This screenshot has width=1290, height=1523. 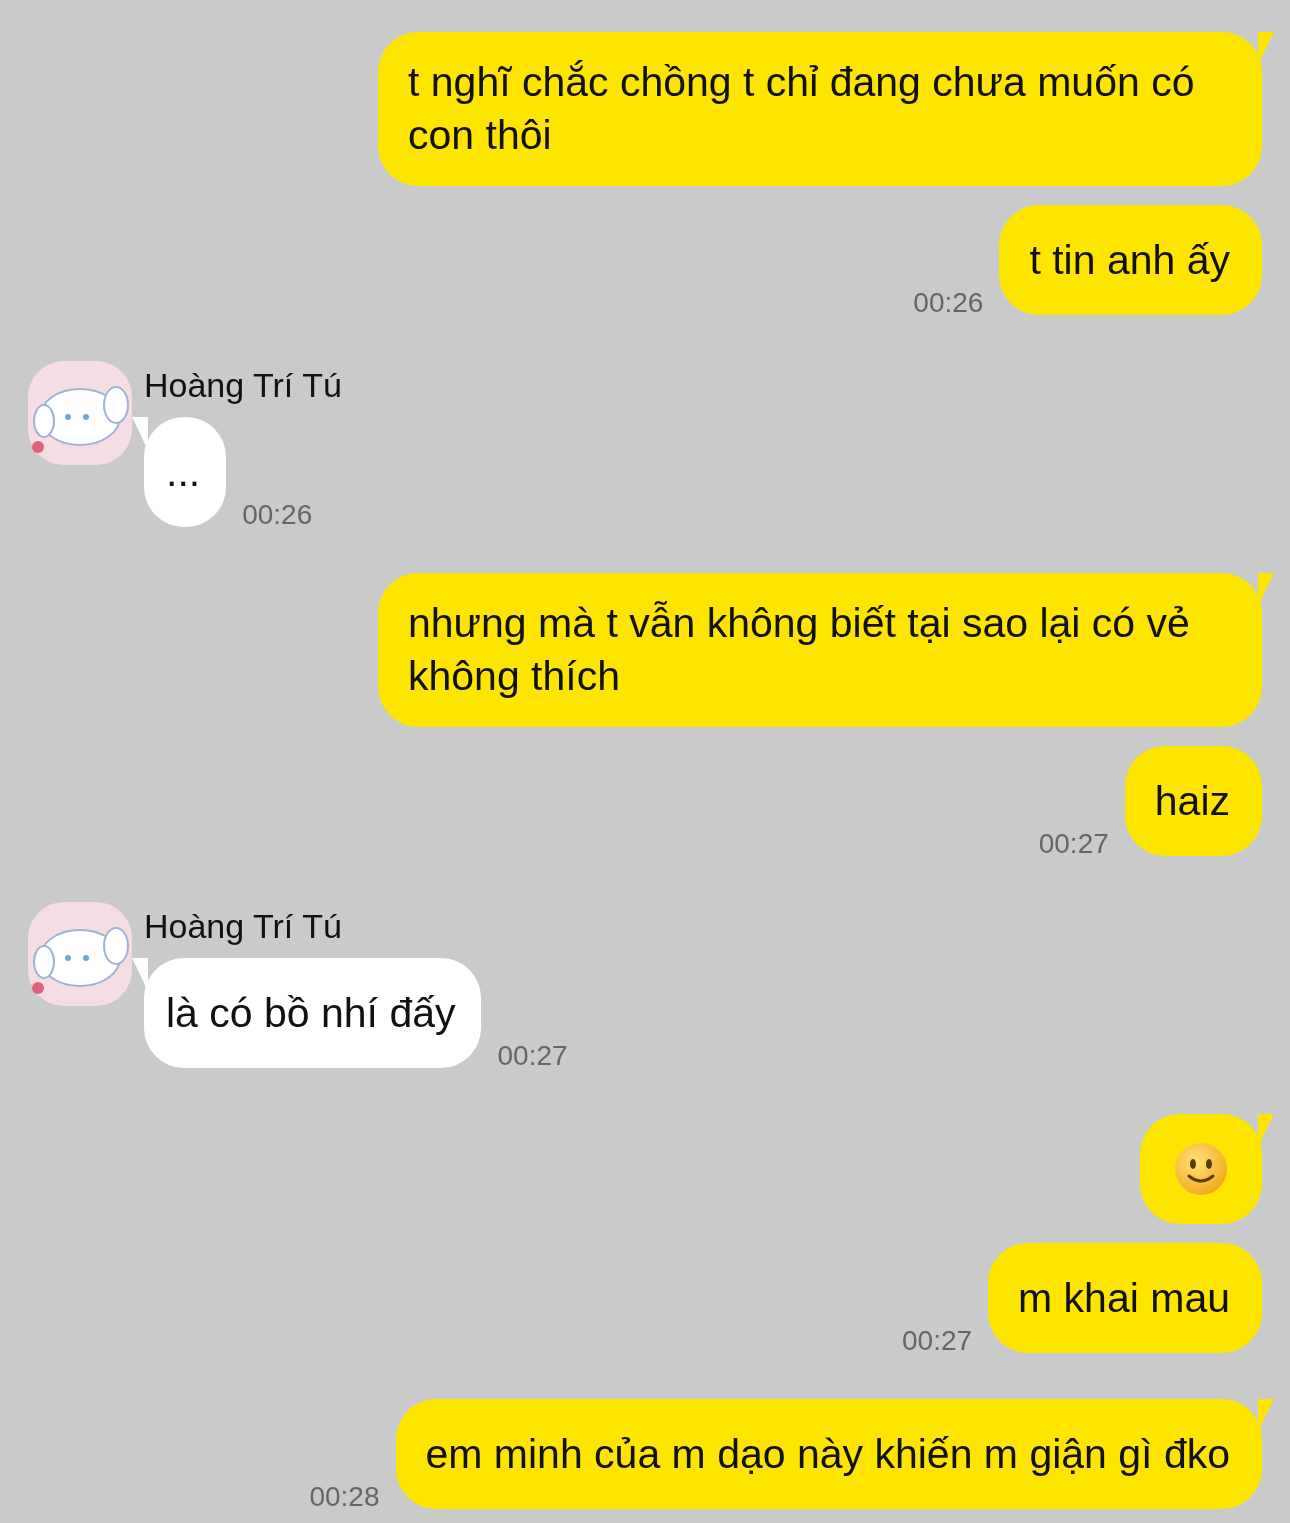 What do you see at coordinates (344, 1497) in the screenshot?
I see `message-time: 00:28` at bounding box center [344, 1497].